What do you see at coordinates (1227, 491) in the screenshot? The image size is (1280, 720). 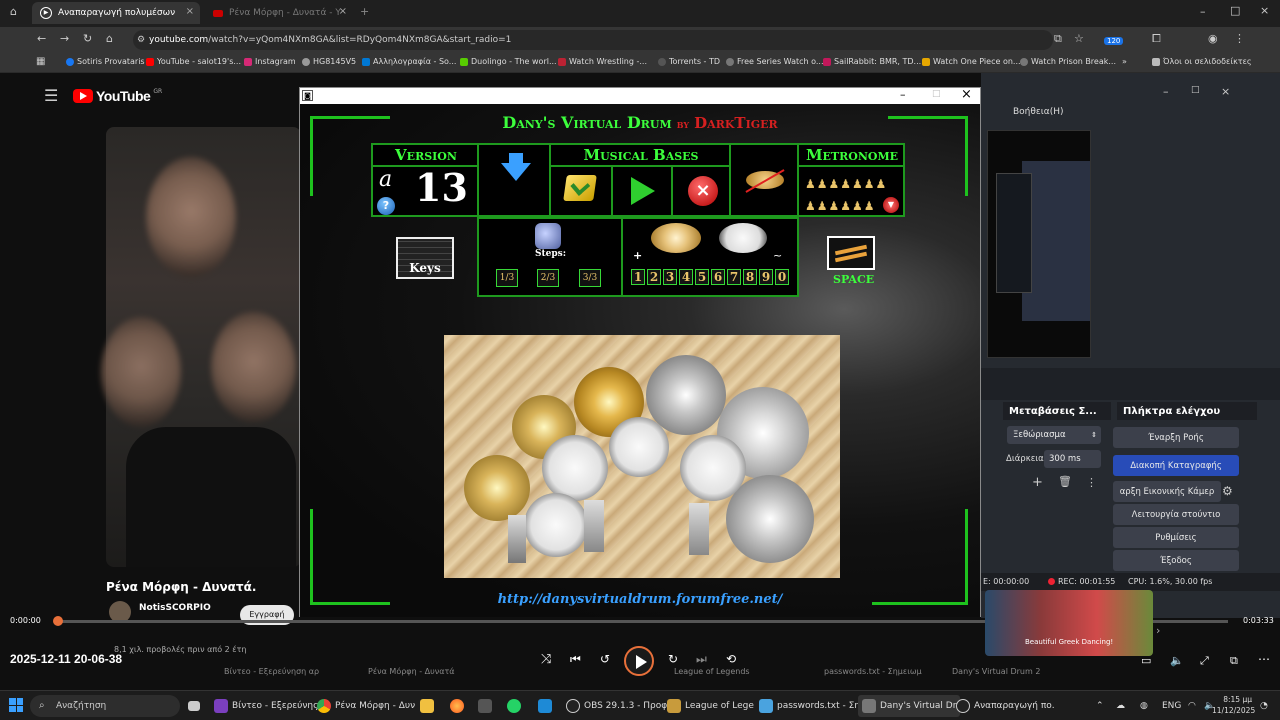 I see `gear-icon: ⚙` at bounding box center [1227, 491].